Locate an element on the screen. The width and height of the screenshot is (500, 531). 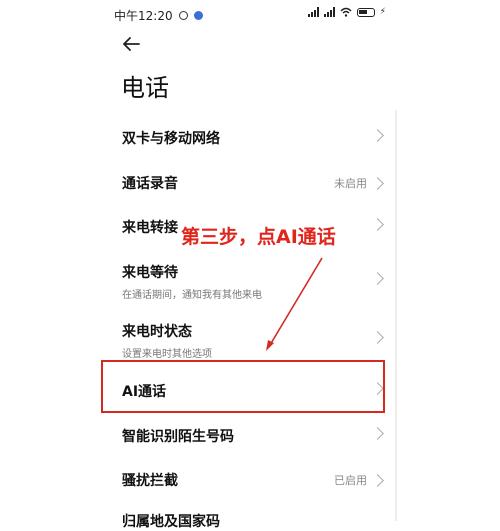
item-right: 已启用 is located at coordinates (359, 480).